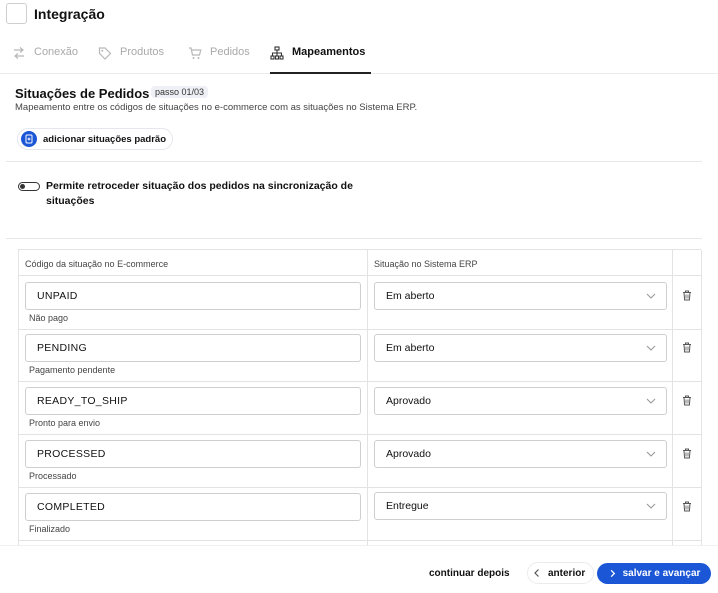 The height and width of the screenshot is (593, 718). Describe the element at coordinates (320, 60) in the screenshot. I see `tab-mapeamentos: Mapeamentos` at that location.